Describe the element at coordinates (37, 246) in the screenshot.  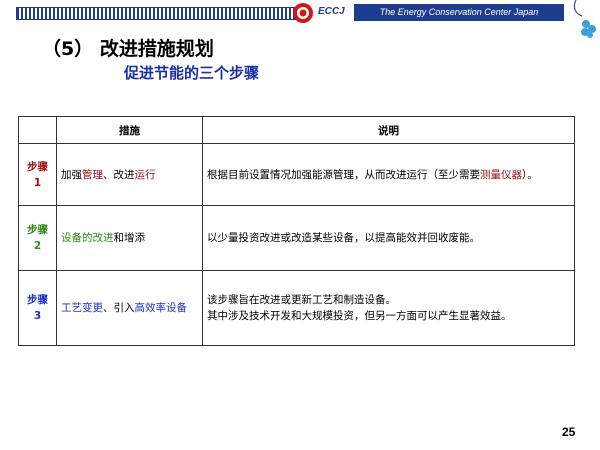
I see `step-number: 2` at that location.